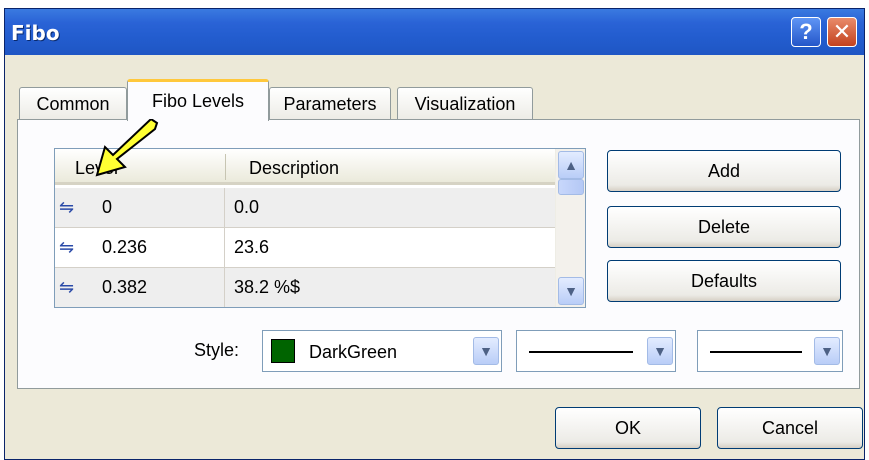 This screenshot has height=460, width=869. I want to click on tab-common-label: Common, so click(73, 104).